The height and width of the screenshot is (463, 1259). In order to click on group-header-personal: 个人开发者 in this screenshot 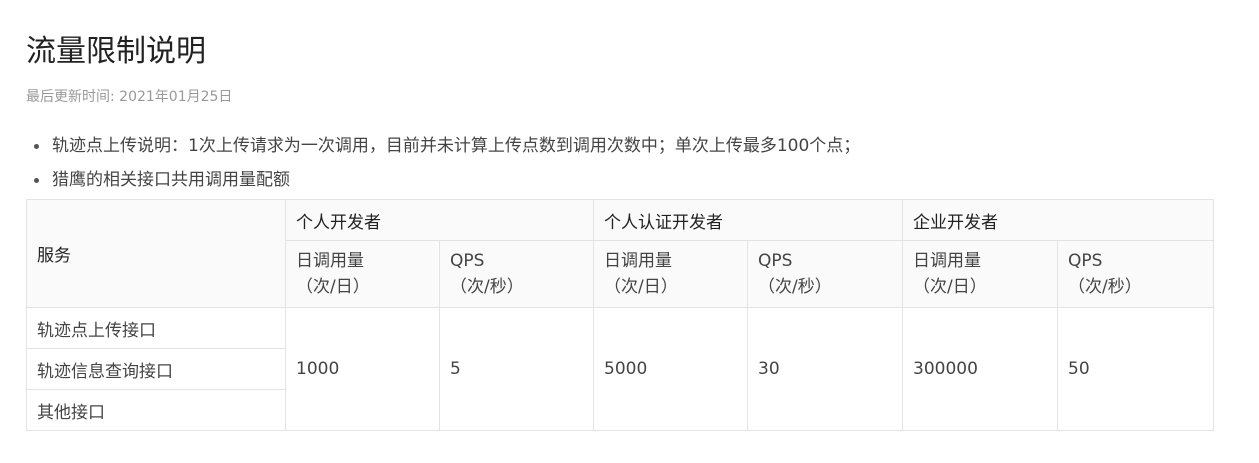, I will do `click(439, 220)`.